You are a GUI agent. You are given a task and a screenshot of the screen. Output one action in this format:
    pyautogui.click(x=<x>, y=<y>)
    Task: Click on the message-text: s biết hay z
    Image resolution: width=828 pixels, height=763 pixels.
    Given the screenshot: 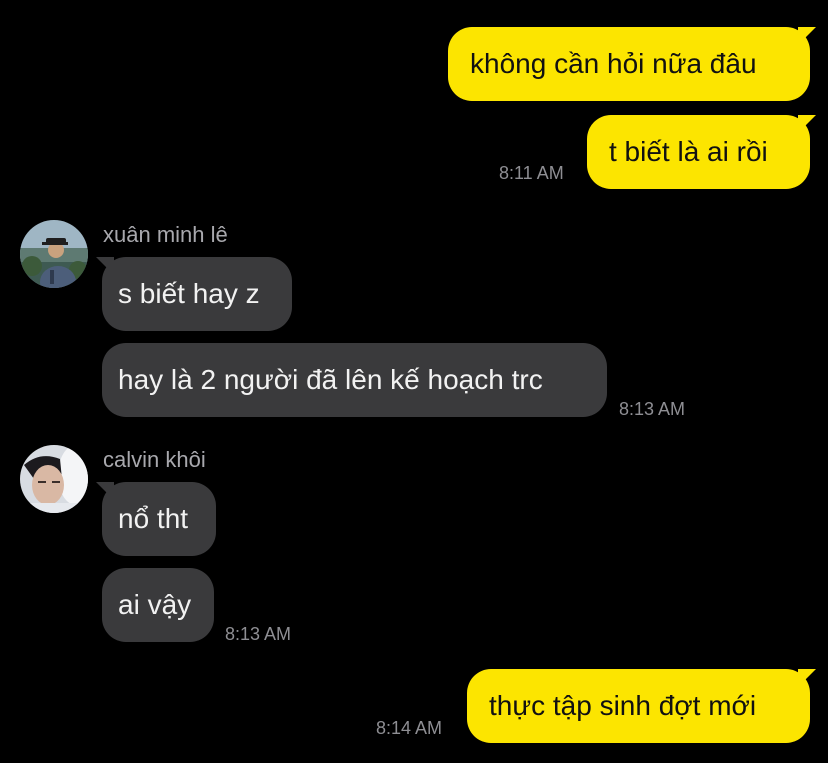 What is the action you would take?
    pyautogui.click(x=189, y=293)
    